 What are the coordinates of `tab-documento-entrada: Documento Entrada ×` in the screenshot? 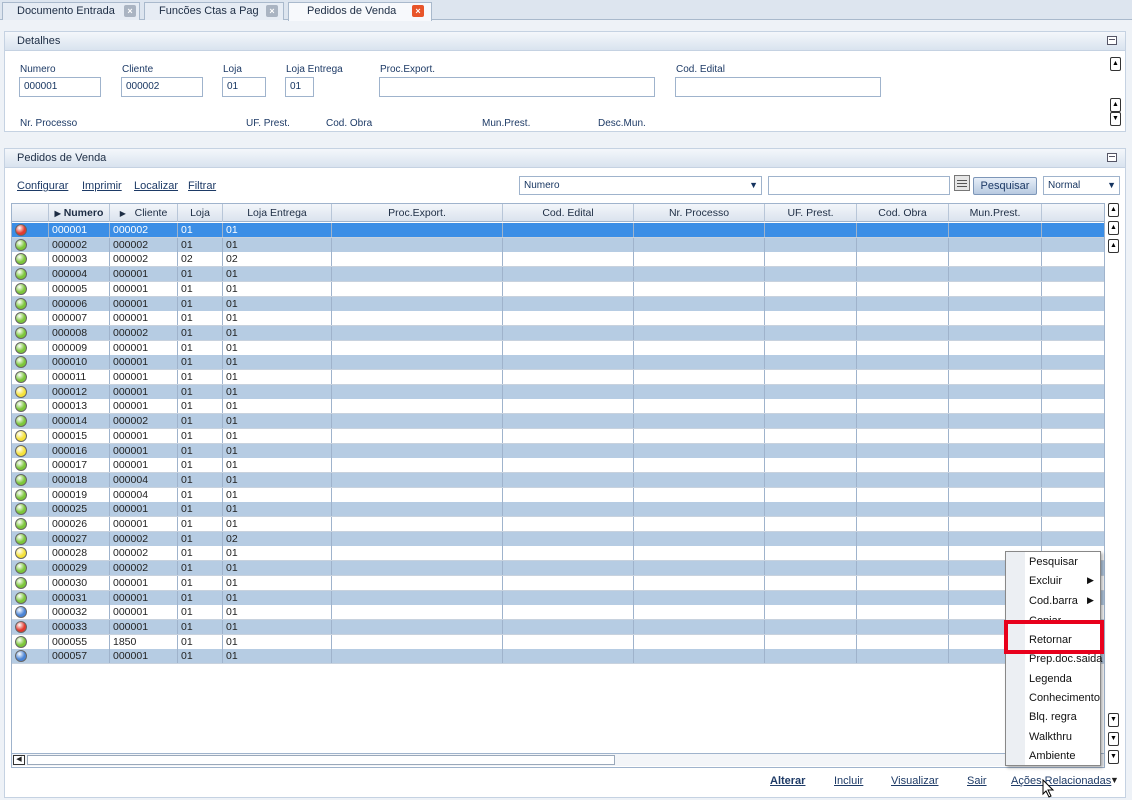 It's located at (71, 11).